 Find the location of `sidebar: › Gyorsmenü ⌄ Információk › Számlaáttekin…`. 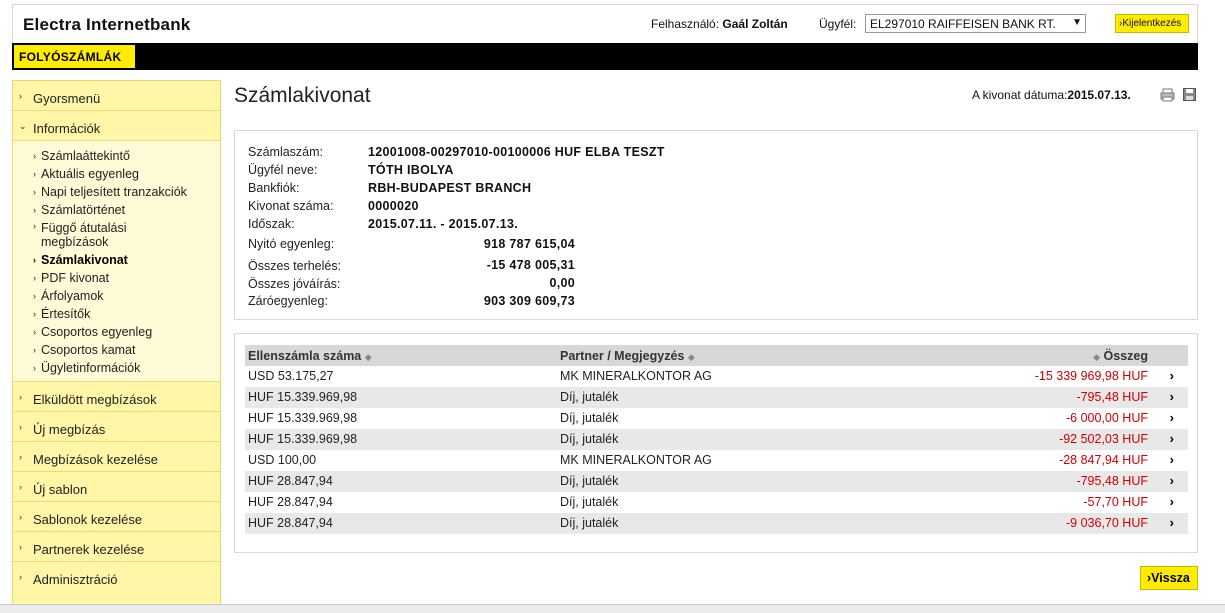

sidebar: › Gyorsmenü ⌄ Információk › Számlaáttekin… is located at coordinates (116, 342).